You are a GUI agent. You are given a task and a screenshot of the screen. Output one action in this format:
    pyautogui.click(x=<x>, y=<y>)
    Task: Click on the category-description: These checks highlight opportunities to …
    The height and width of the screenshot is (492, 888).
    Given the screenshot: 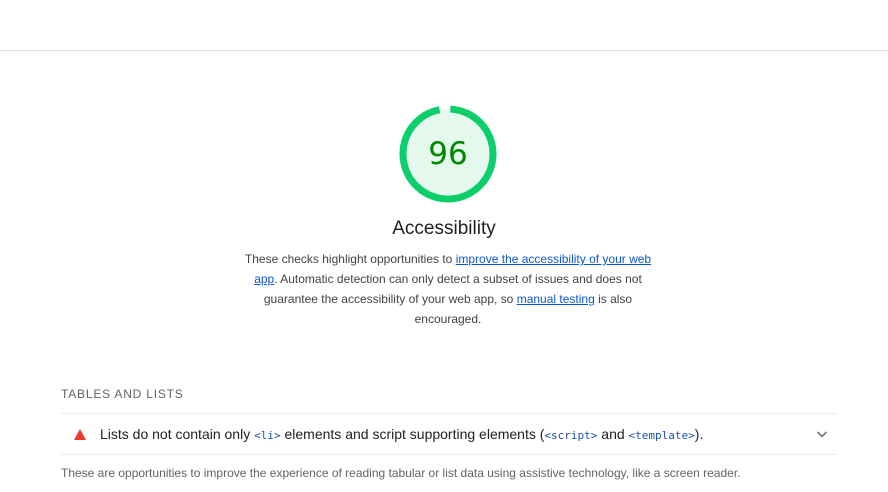 What is the action you would take?
    pyautogui.click(x=448, y=289)
    